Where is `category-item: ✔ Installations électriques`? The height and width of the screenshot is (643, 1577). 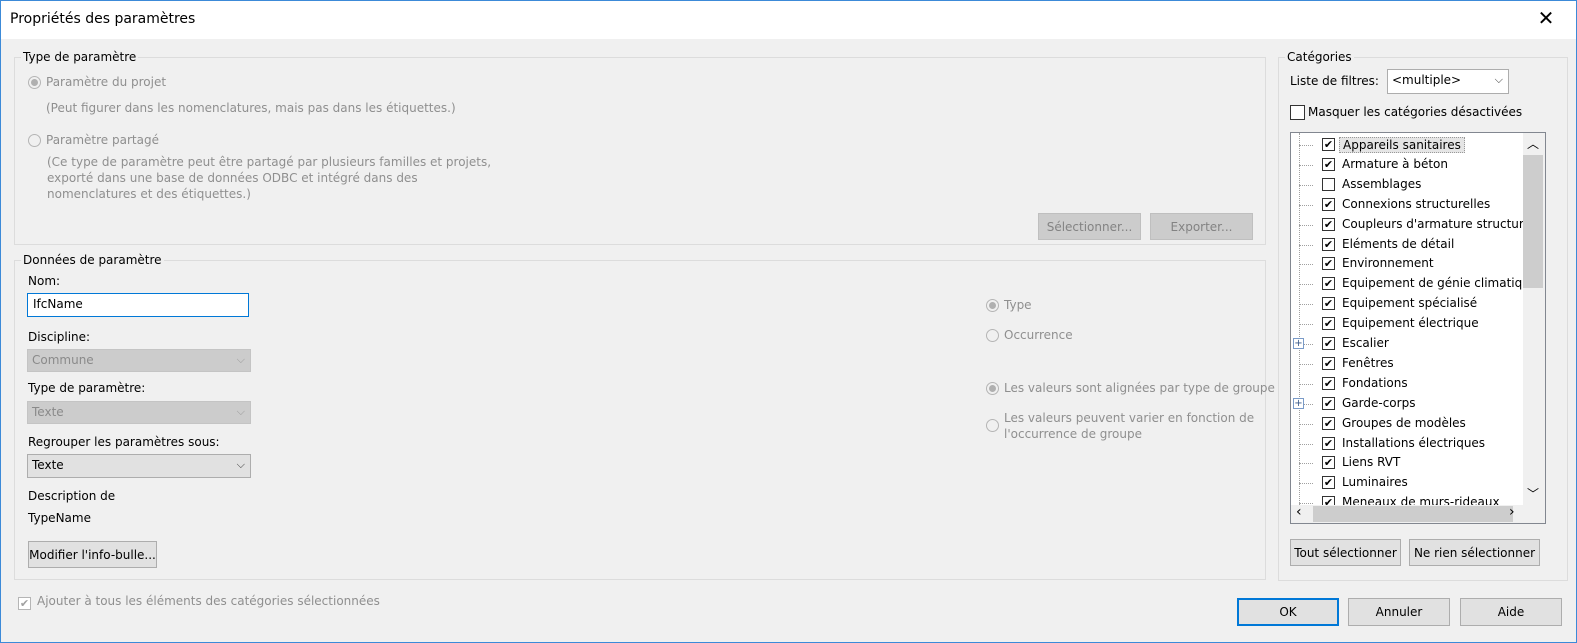
category-item: ✔ Installations électriques is located at coordinates (1406, 444).